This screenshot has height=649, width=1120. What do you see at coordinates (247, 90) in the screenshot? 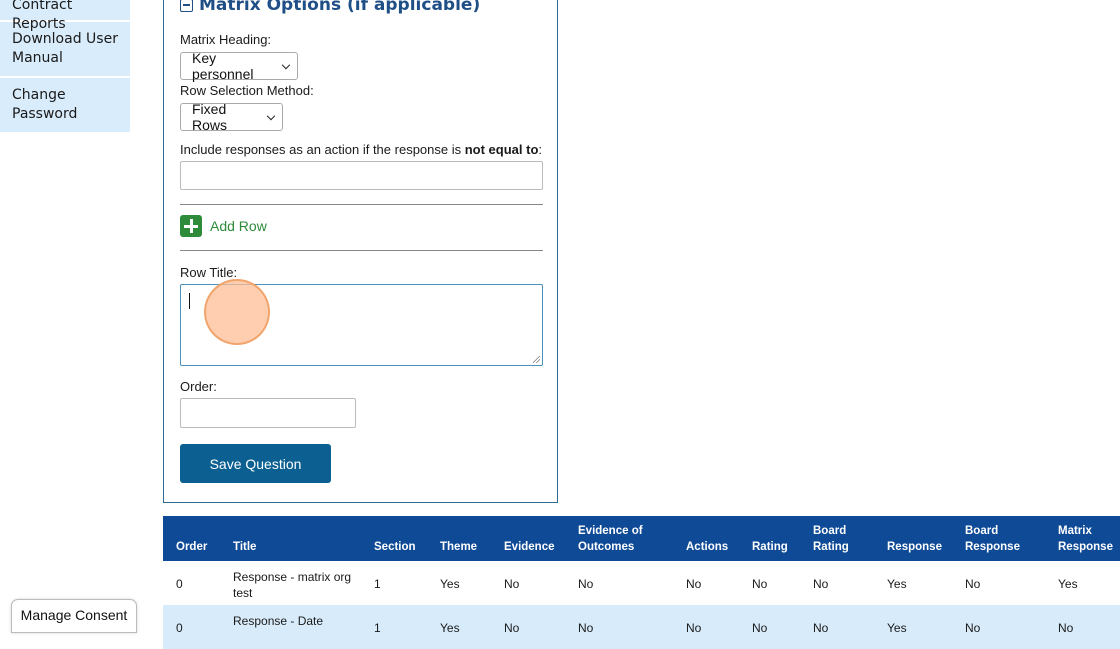
I see `row-selection-label: Row Selection Method:` at bounding box center [247, 90].